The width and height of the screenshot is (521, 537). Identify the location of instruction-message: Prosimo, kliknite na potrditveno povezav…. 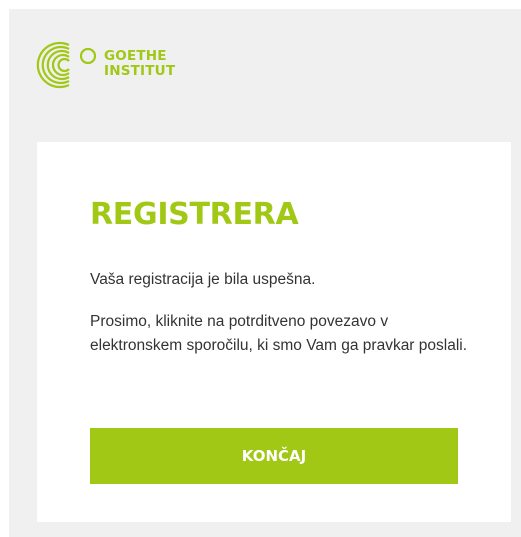
(279, 333).